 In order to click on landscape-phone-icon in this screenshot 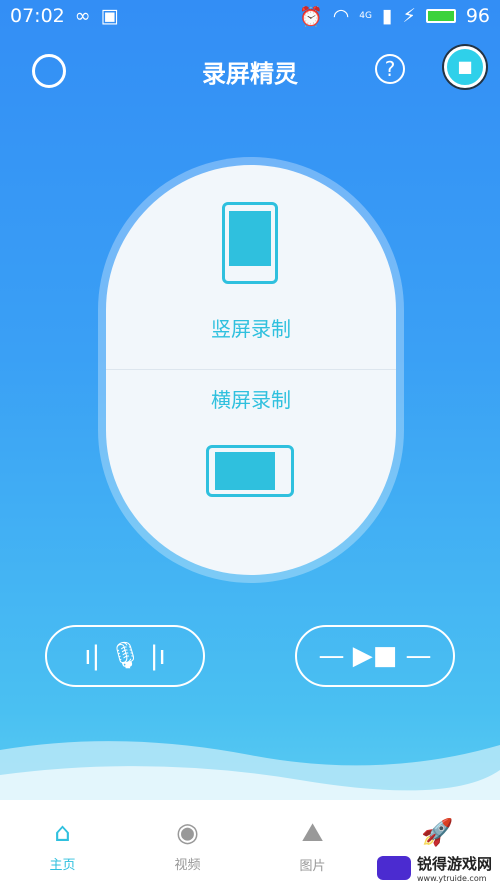, I will do `click(250, 471)`.